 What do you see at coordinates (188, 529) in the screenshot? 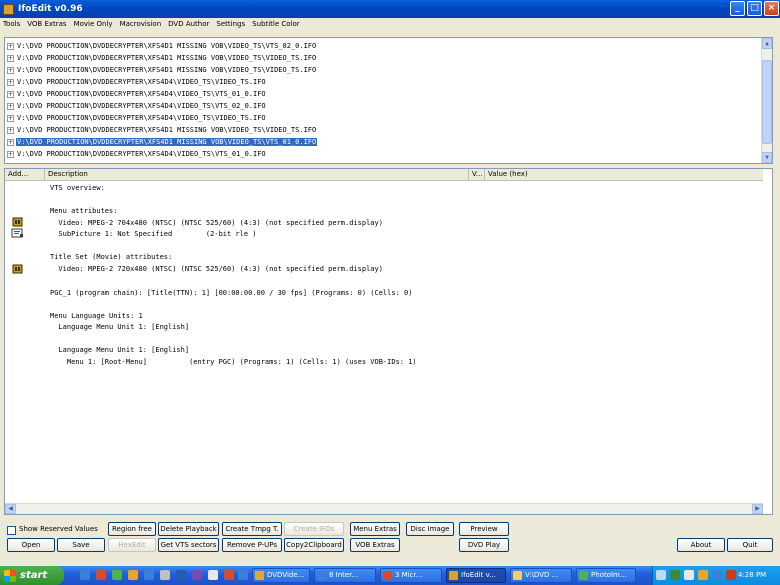
I see `delete-playback-button: Delete Playback` at bounding box center [188, 529].